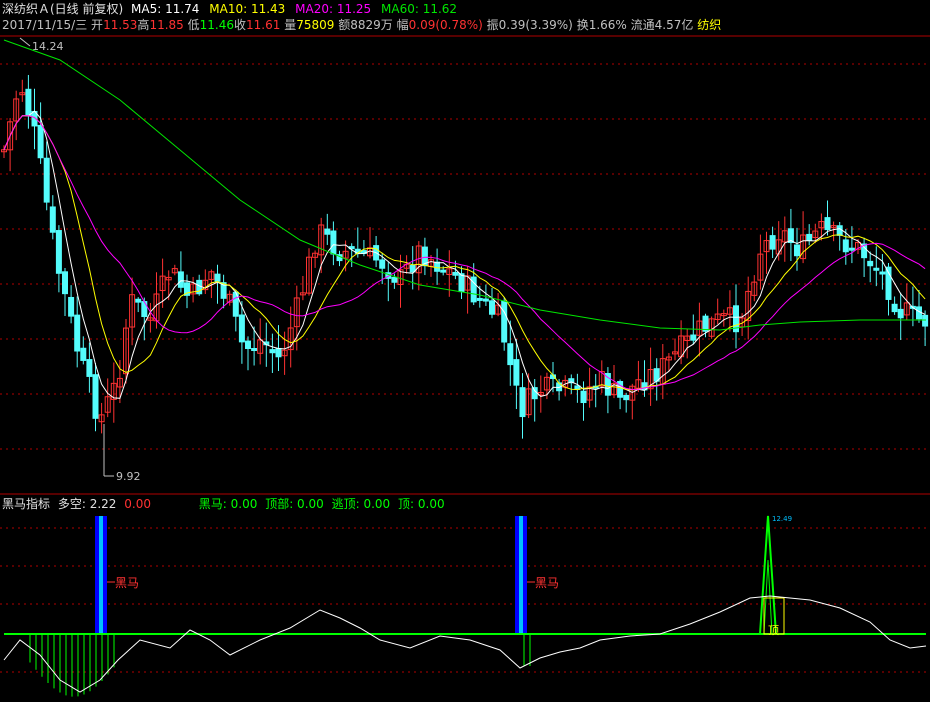 The image size is (930, 702). What do you see at coordinates (48, 46) in the screenshot?
I see `high-marker-label: 14.24` at bounding box center [48, 46].